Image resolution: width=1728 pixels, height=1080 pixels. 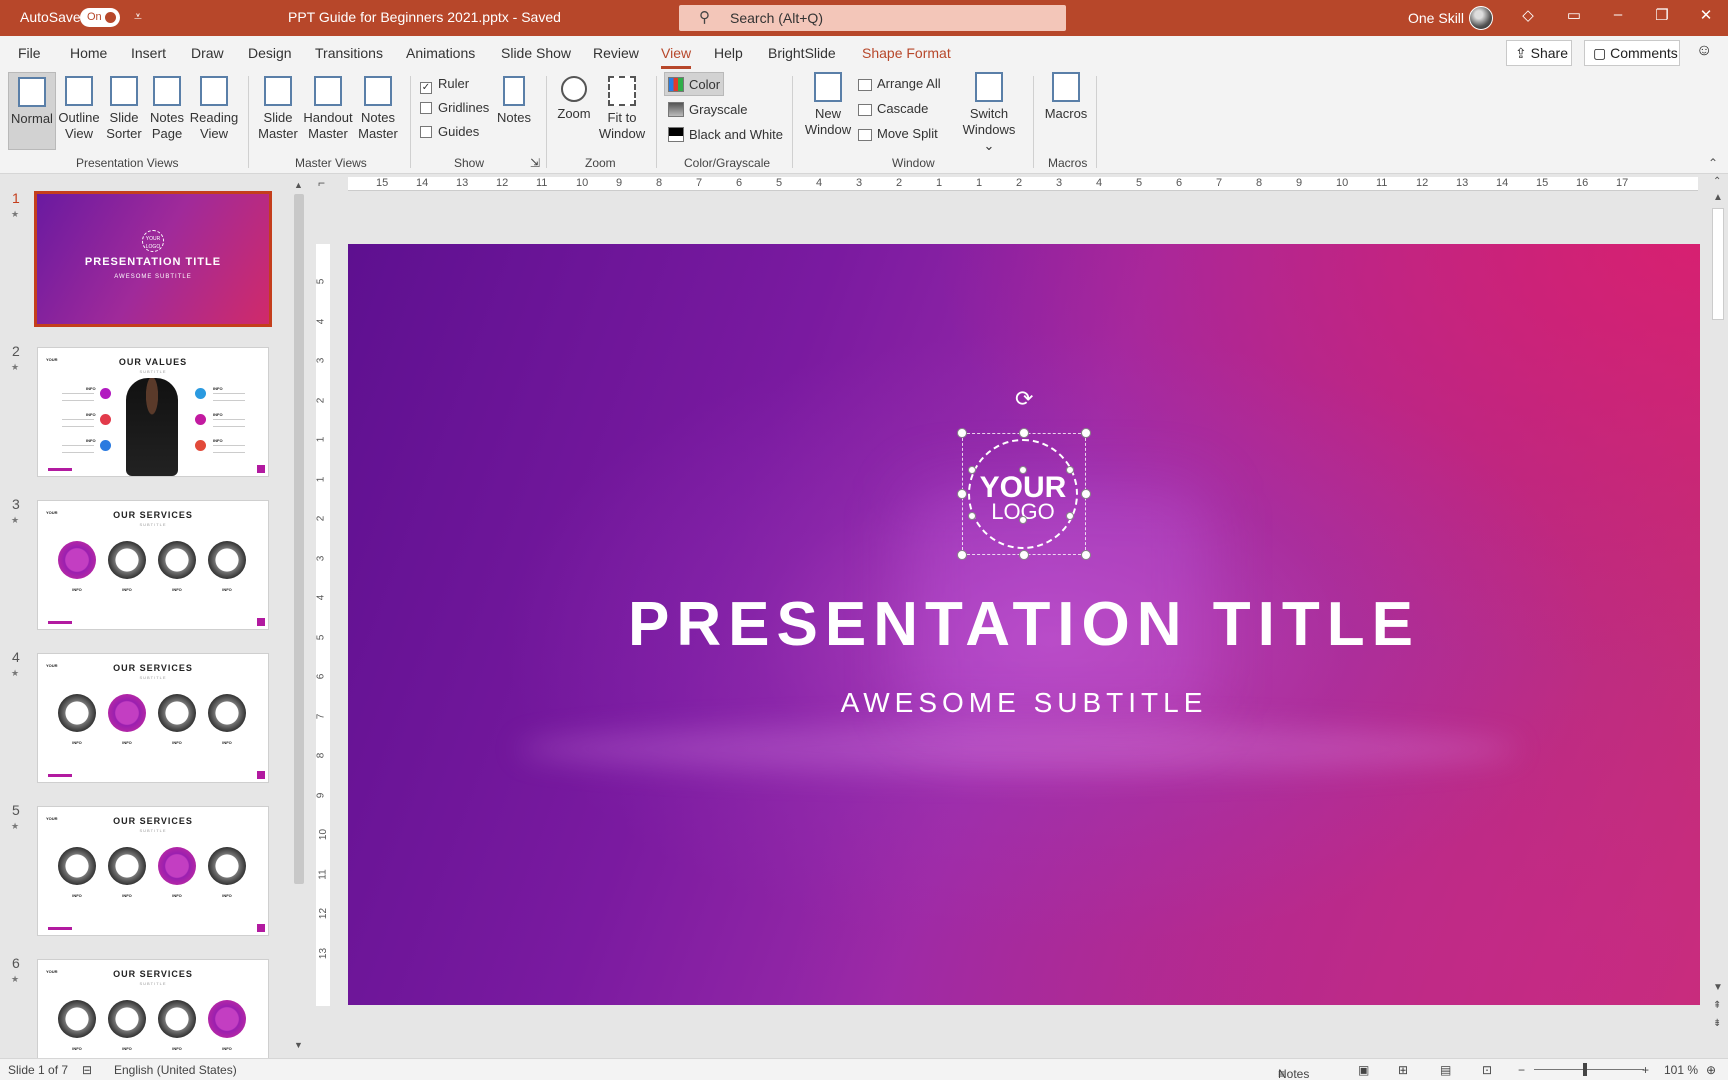 What do you see at coordinates (148, 53) in the screenshot?
I see `tab-insert: Insert` at bounding box center [148, 53].